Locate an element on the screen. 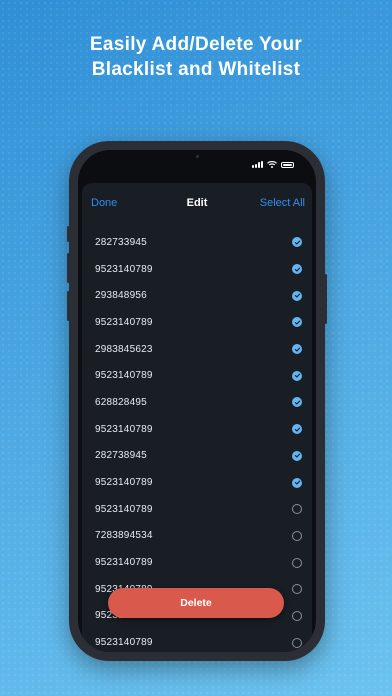 The width and height of the screenshot is (392, 696). select-all-button: Select All is located at coordinates (282, 203).